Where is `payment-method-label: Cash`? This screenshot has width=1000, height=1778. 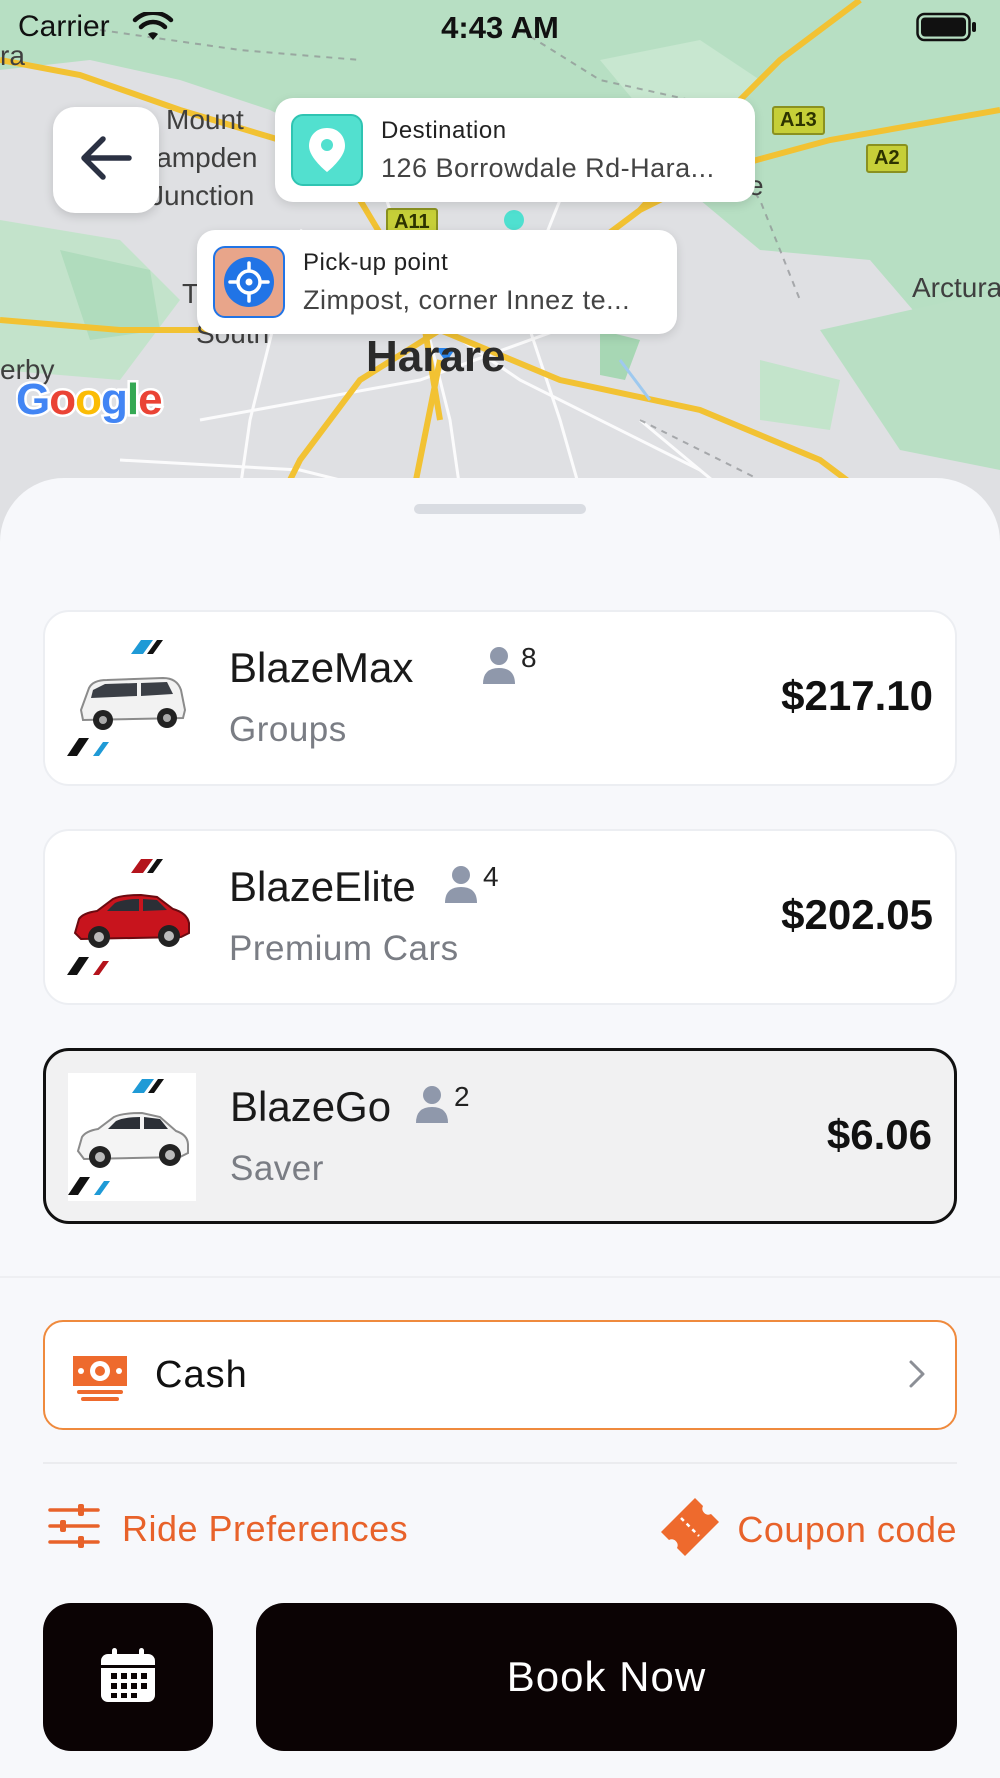
payment-method-label: Cash is located at coordinates (201, 1375).